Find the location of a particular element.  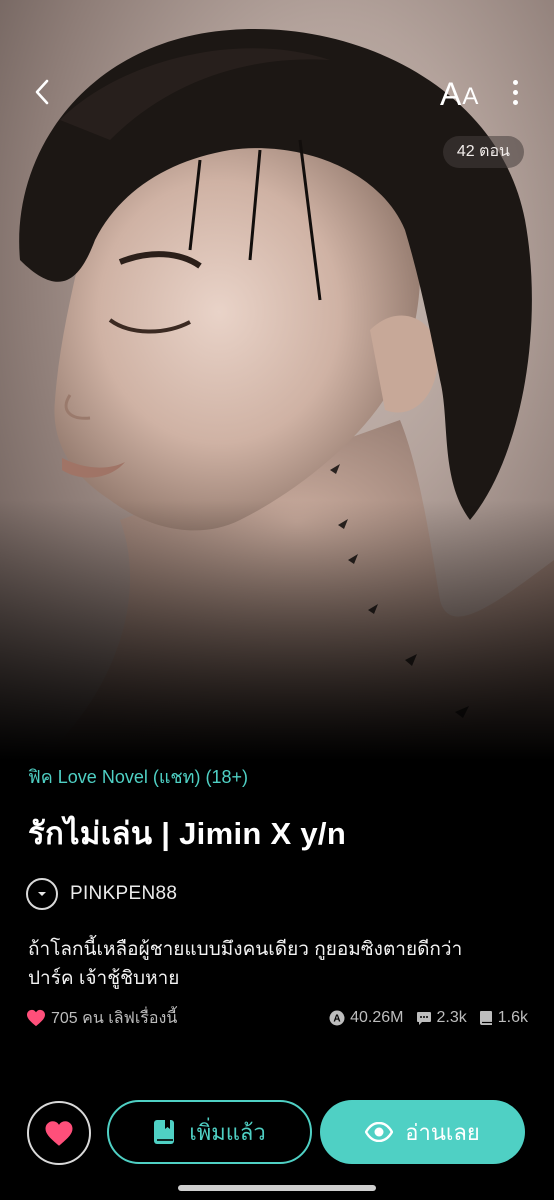

read-now-label: อ่านเลย is located at coordinates (442, 1132).